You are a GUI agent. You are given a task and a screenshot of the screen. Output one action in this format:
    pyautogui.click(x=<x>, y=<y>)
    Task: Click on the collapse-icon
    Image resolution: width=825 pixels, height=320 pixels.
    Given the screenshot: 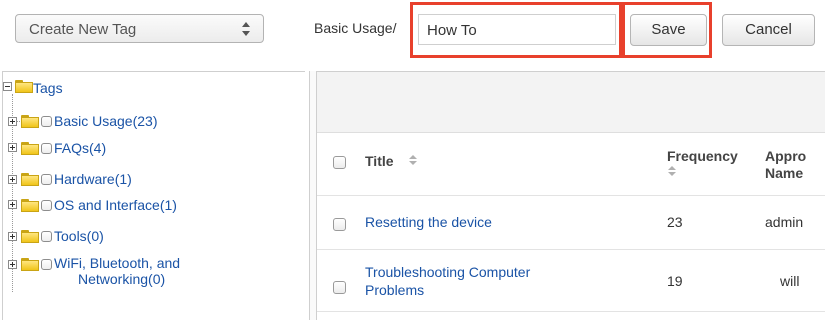 What is the action you would take?
    pyautogui.click(x=7, y=86)
    